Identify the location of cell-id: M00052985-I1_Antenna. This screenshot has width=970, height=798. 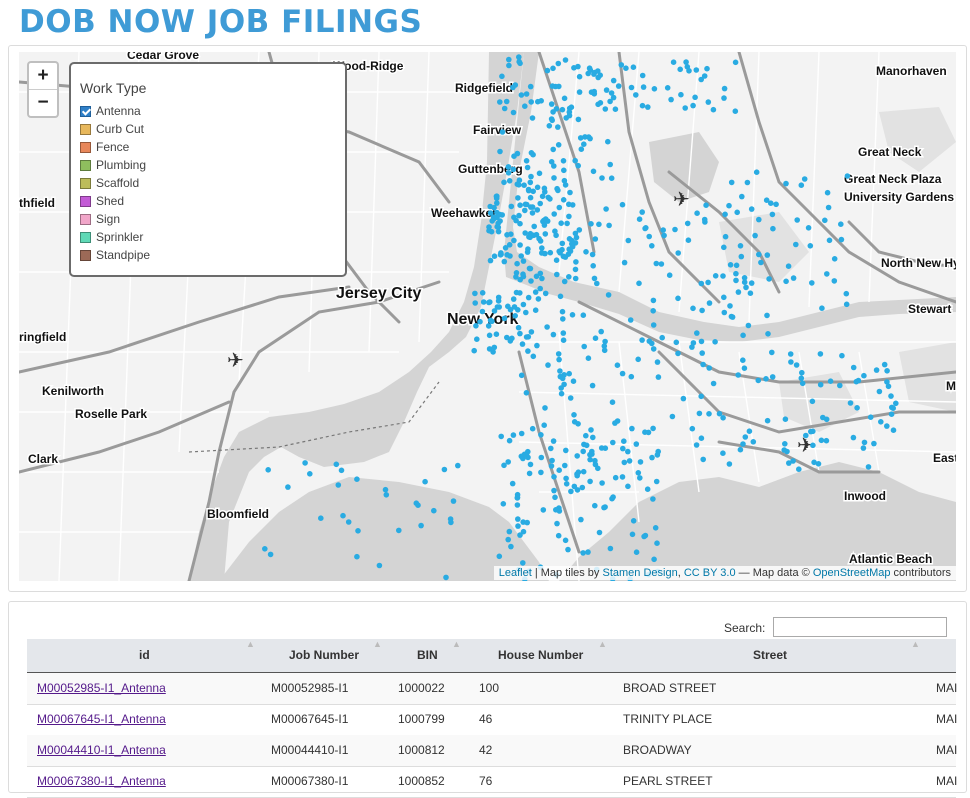
(101, 688).